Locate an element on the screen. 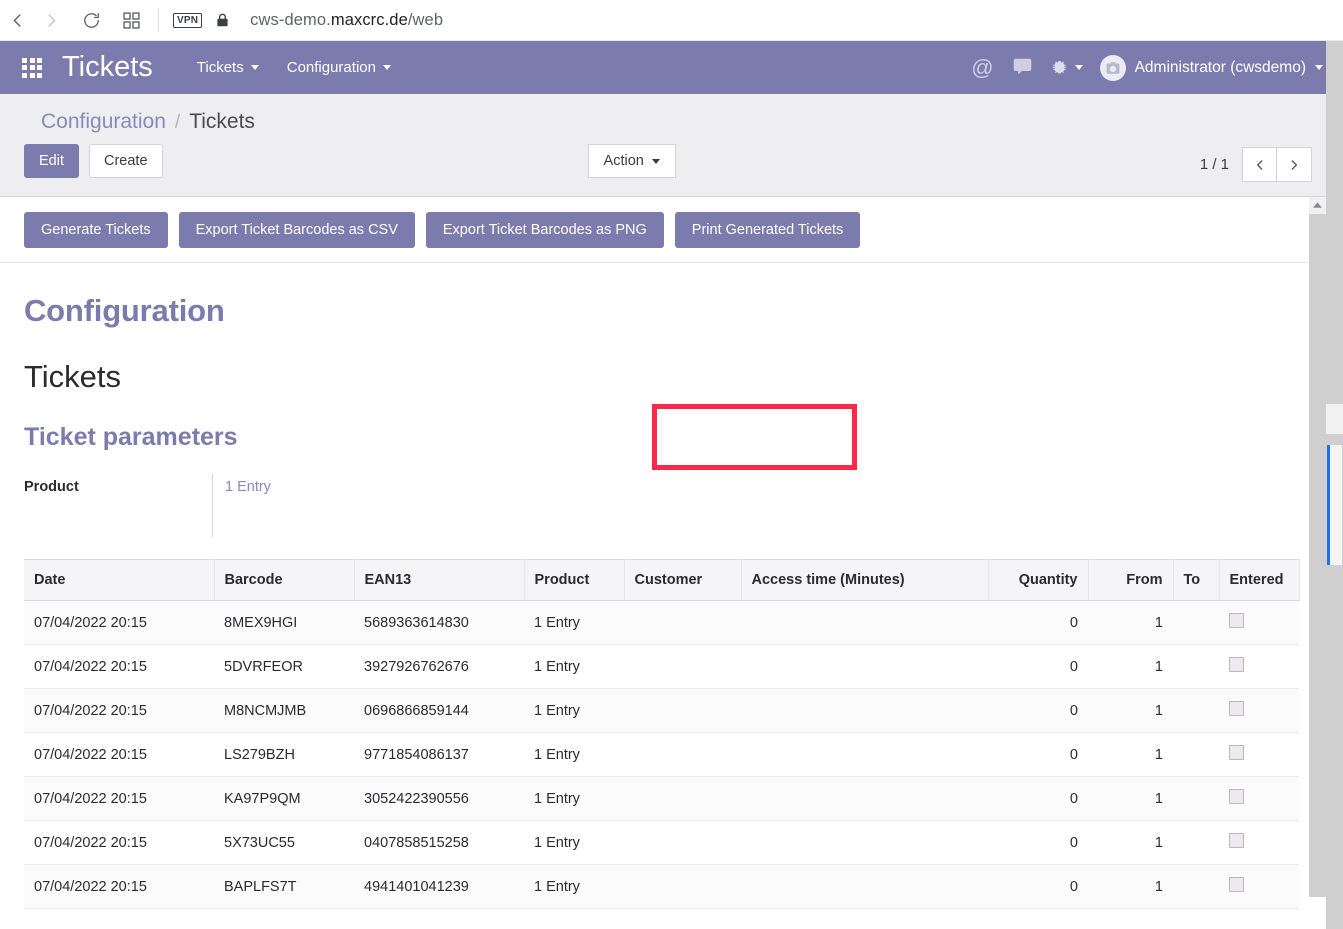 Image resolution: width=1343 pixels, height=929 pixels. pager-next-button is located at coordinates (1294, 164).